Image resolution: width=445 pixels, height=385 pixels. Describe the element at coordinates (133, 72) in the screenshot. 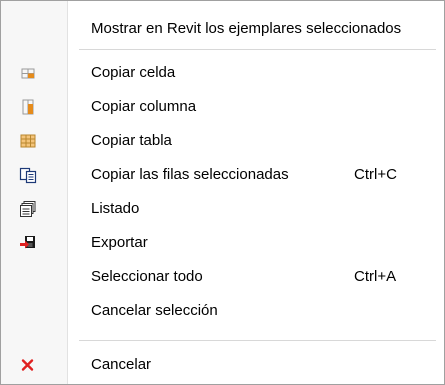

I see `menu-item-label: Copiar celda` at that location.